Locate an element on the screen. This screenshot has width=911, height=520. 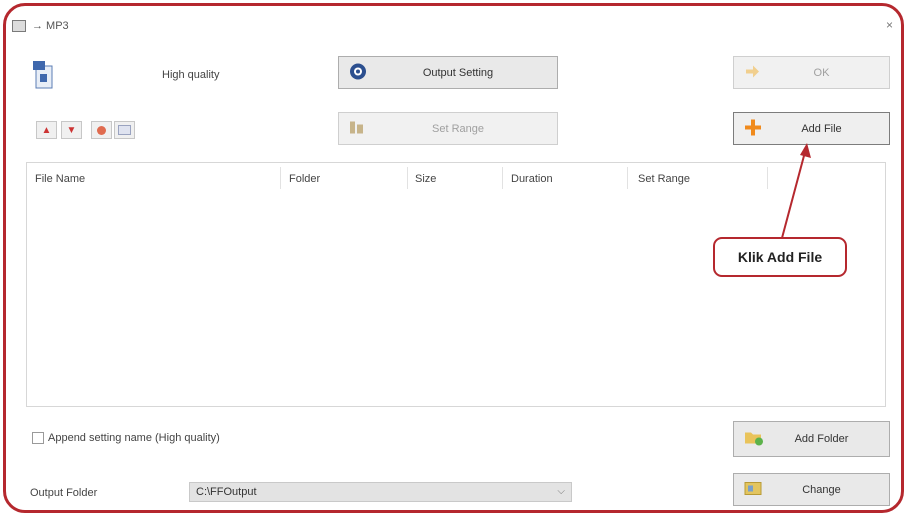
profile-file-icon is located at coordinates (43, 75).